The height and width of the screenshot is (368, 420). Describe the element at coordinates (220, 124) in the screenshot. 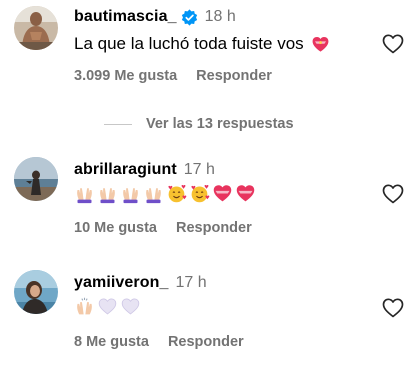

I see `view-replies-label: Ver las 13 respuestas` at that location.